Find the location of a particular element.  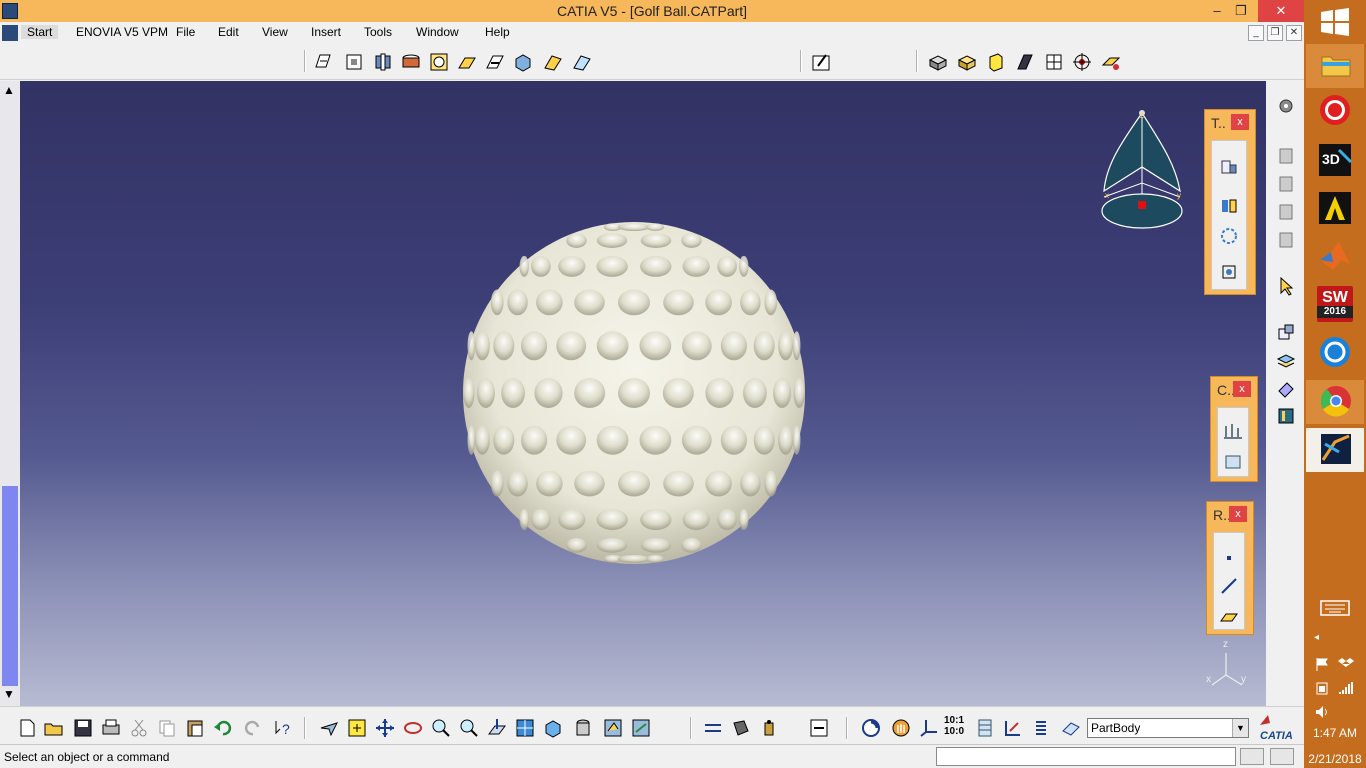

panel-r-close-button: x is located at coordinates (1238, 514).